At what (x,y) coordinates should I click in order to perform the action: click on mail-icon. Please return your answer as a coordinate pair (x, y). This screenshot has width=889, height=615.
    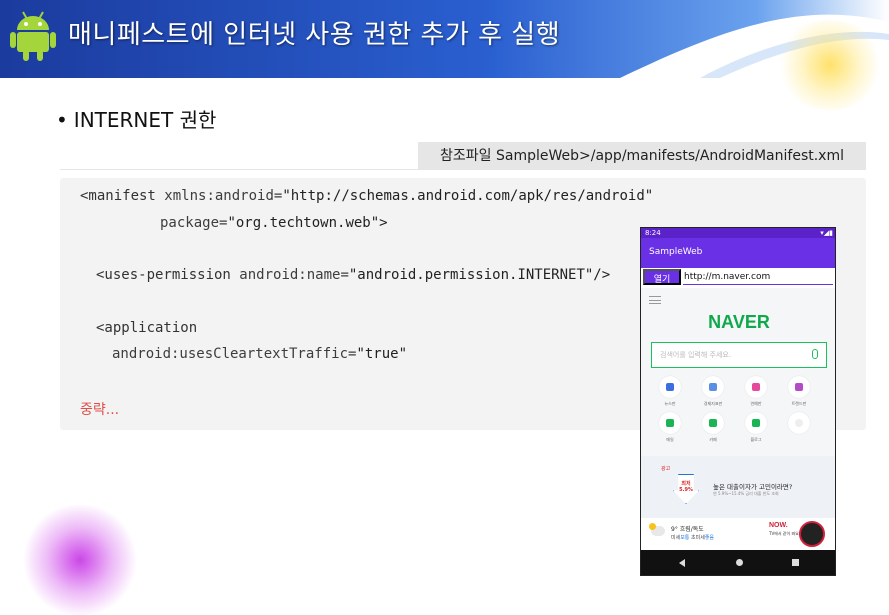
    Looking at the image, I should click on (670, 423).